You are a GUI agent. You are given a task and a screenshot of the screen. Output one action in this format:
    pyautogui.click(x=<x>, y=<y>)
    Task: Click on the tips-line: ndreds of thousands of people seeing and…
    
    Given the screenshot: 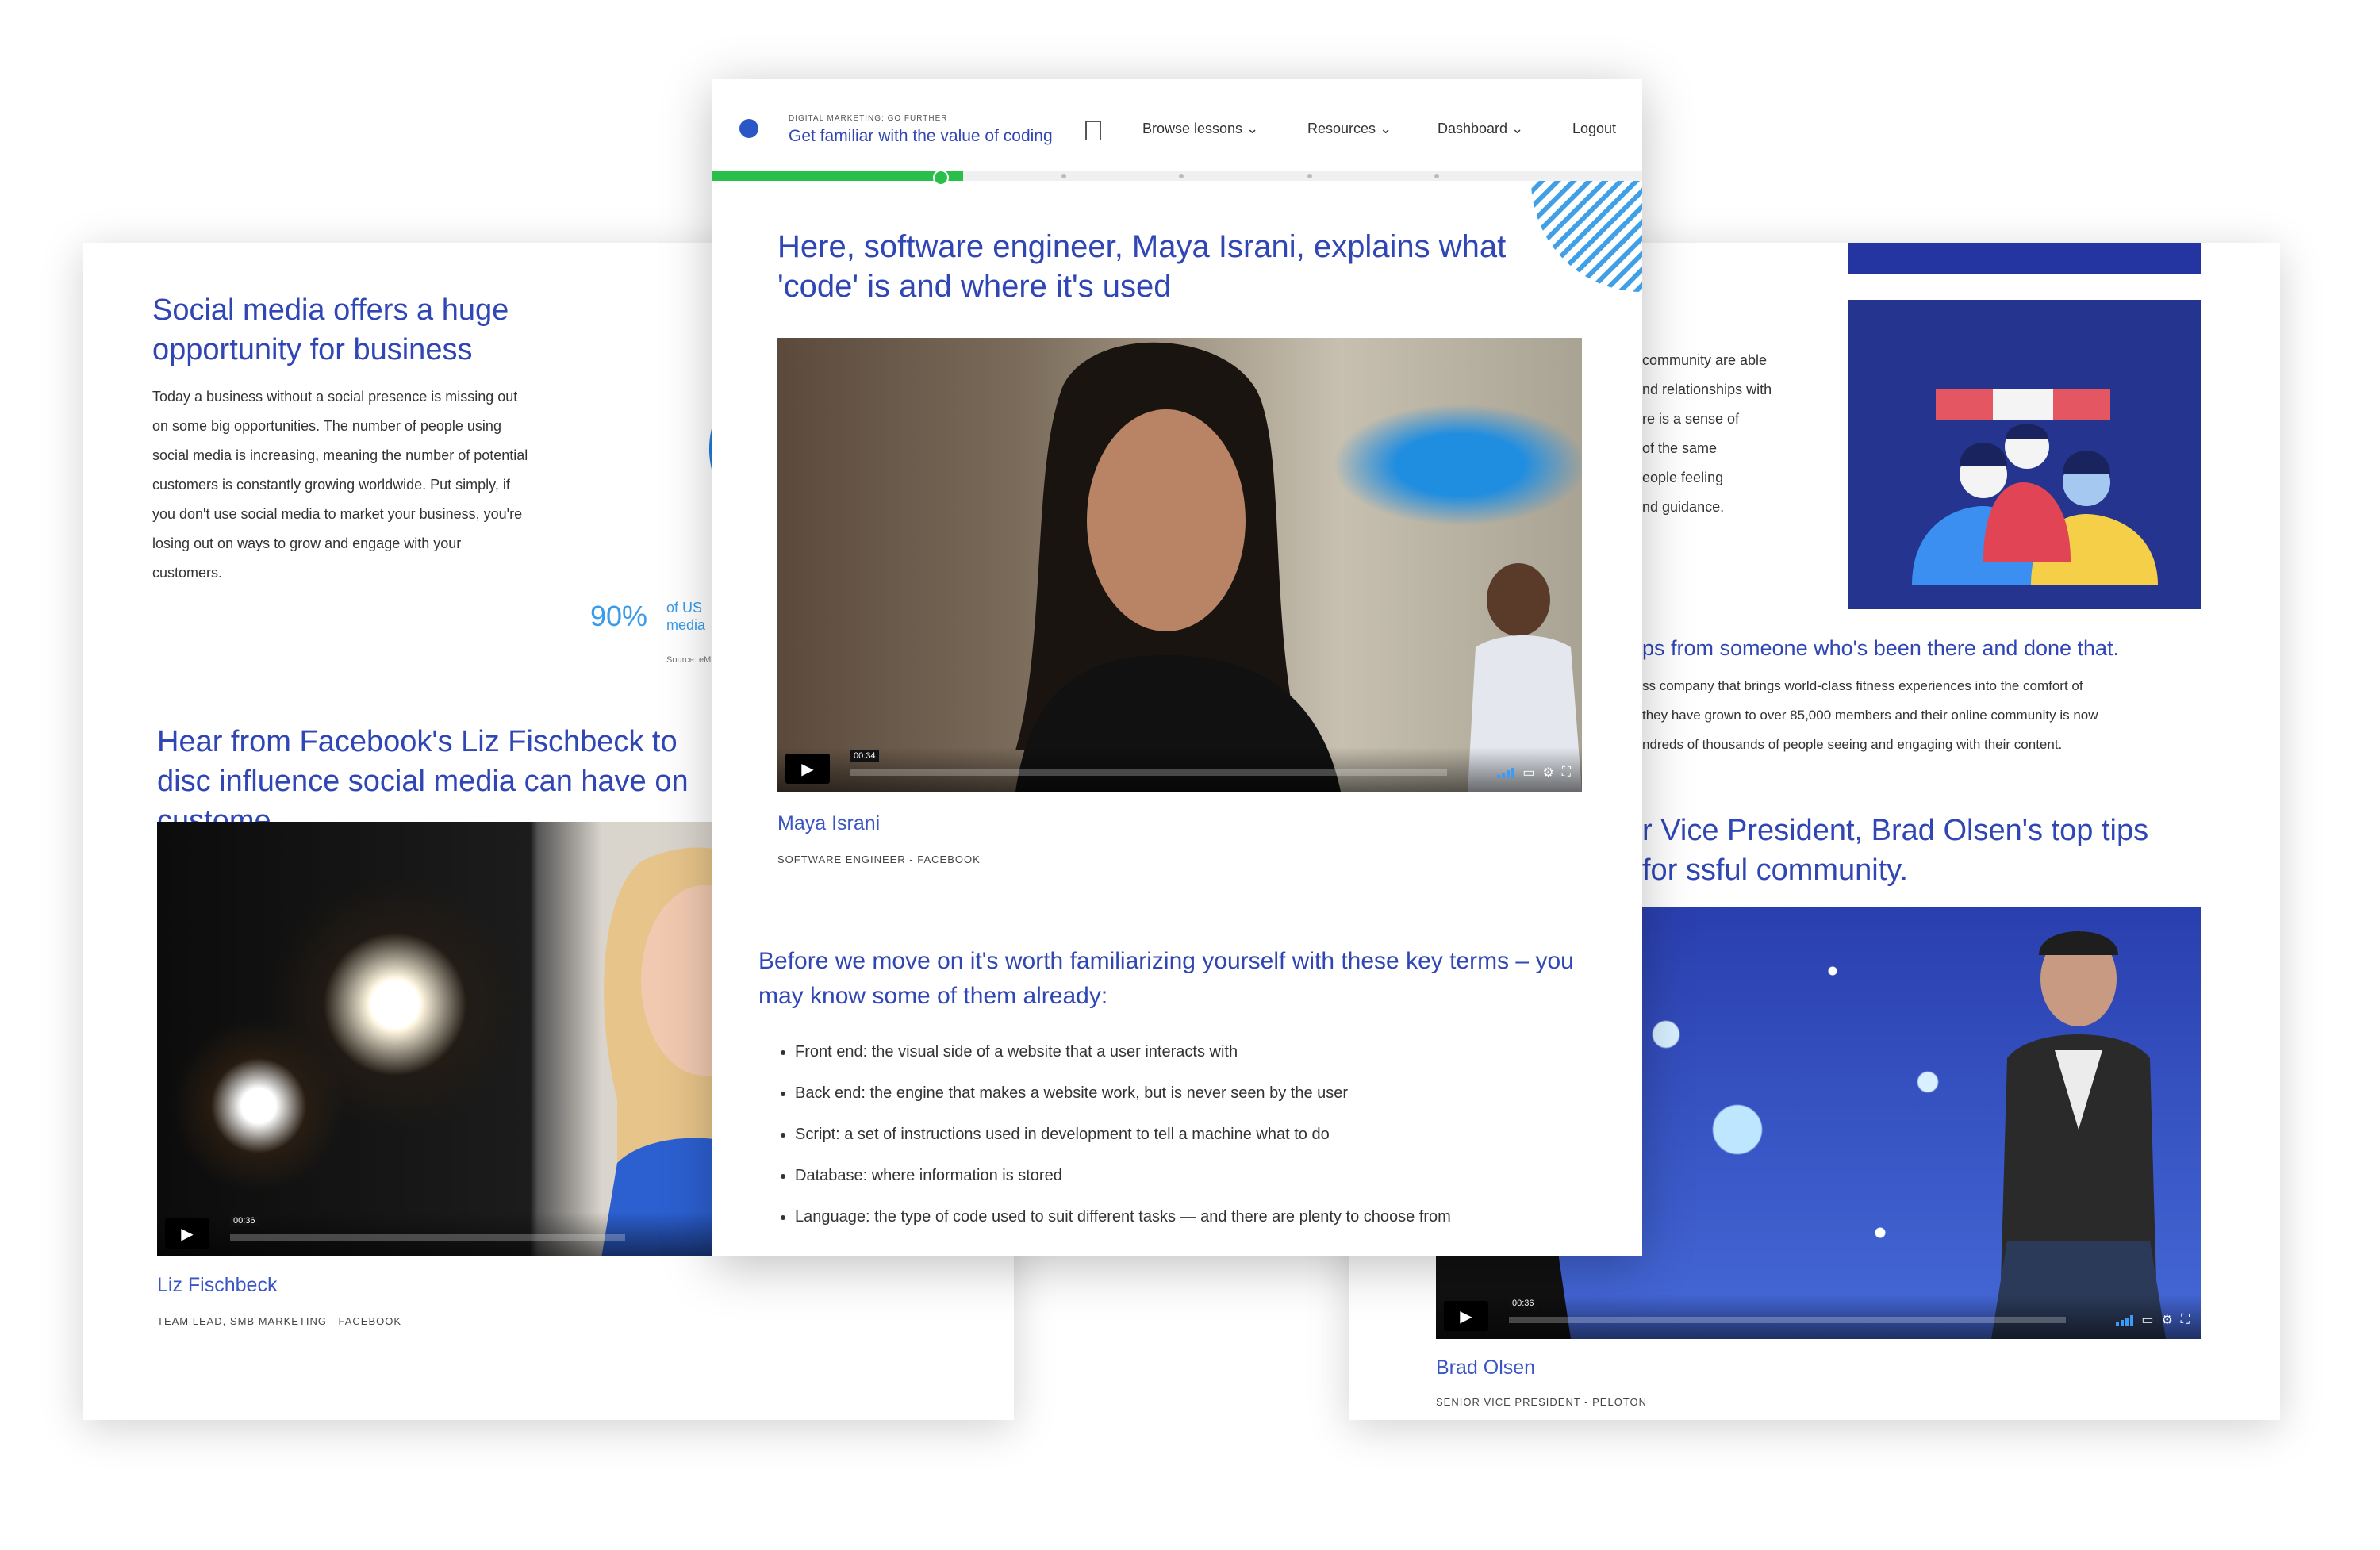 What is the action you would take?
    pyautogui.click(x=1852, y=744)
    